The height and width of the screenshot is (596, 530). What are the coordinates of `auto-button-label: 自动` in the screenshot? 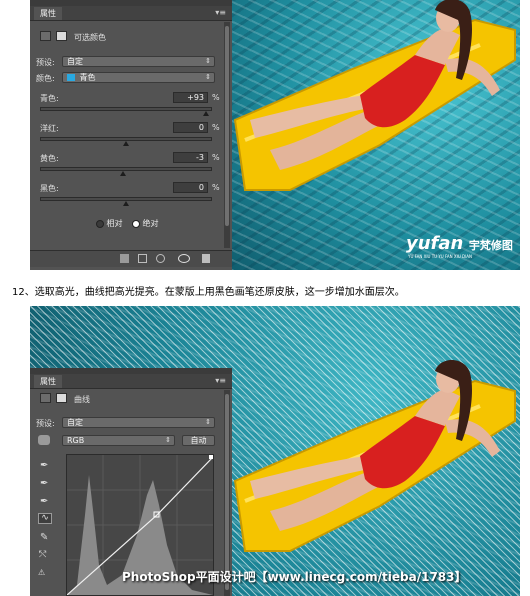 It's located at (198, 440).